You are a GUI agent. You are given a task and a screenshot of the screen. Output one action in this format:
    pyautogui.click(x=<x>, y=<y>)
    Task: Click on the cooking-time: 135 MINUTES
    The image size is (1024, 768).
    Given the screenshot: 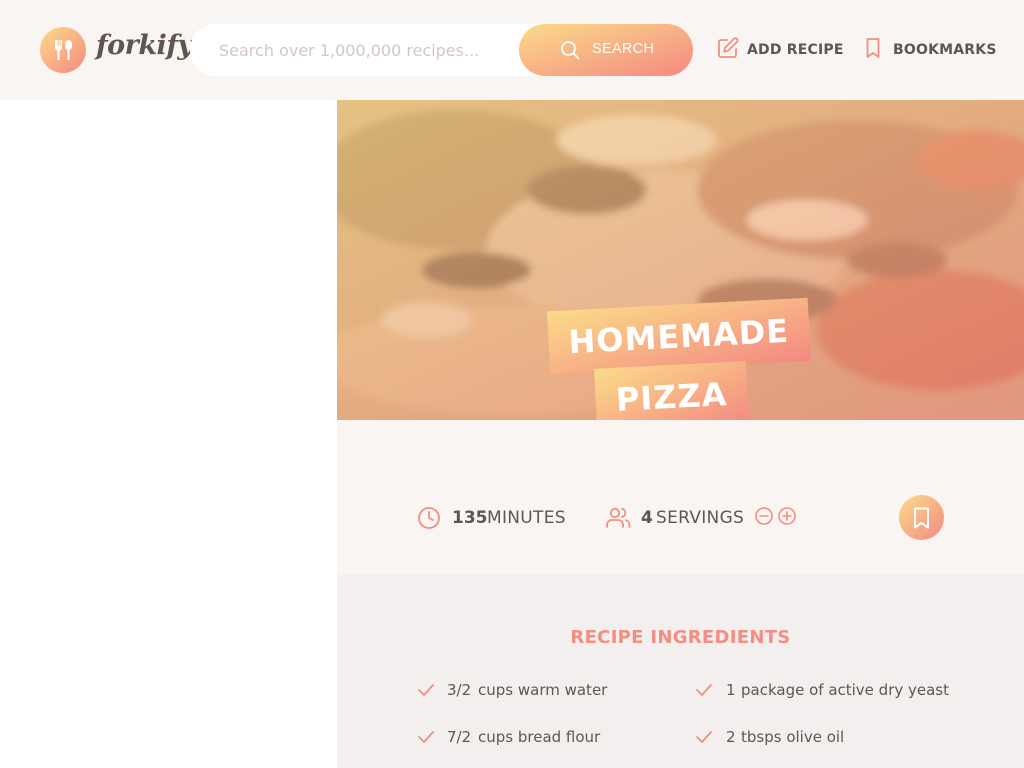 What is the action you would take?
    pyautogui.click(x=497, y=519)
    